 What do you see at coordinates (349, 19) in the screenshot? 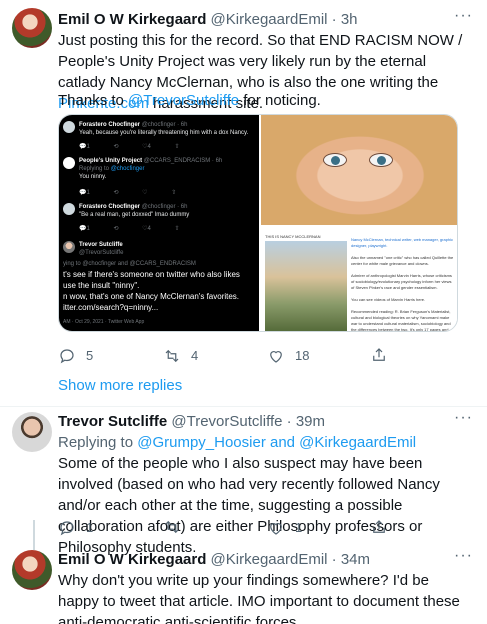
I see `timestamp: 3h` at bounding box center [349, 19].